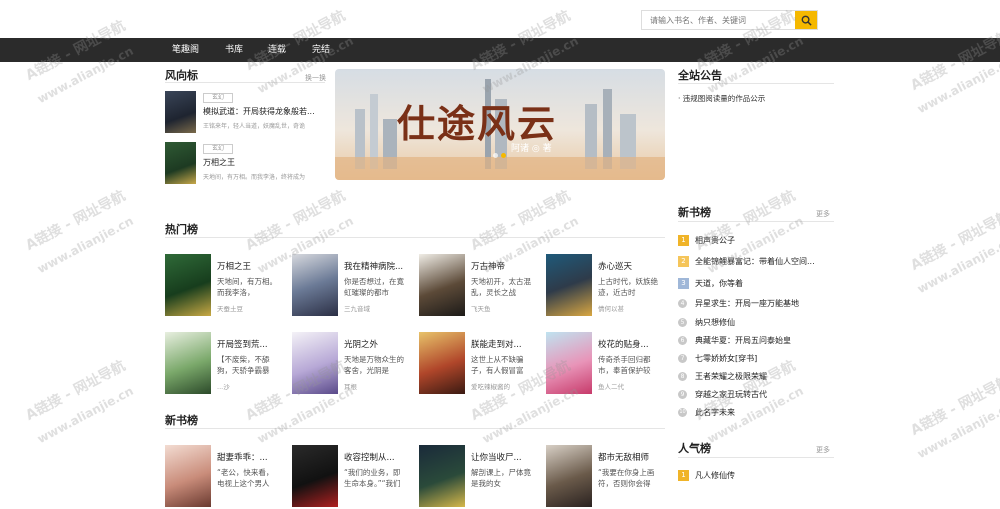 The height and width of the screenshot is (509, 1000). What do you see at coordinates (764, 340) in the screenshot?
I see `rank-title: 典藏华夏：开局五问泰始皇` at bounding box center [764, 340].